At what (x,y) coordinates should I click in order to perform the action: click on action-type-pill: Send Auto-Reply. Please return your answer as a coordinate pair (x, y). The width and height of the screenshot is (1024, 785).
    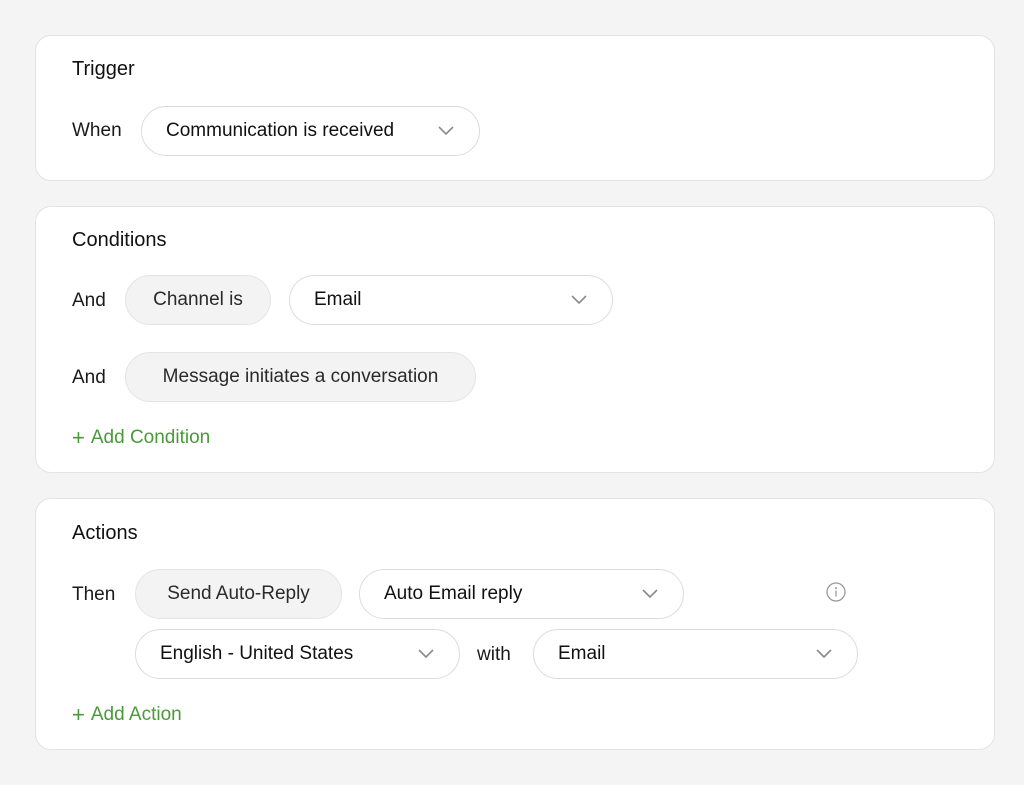
    Looking at the image, I should click on (238, 594).